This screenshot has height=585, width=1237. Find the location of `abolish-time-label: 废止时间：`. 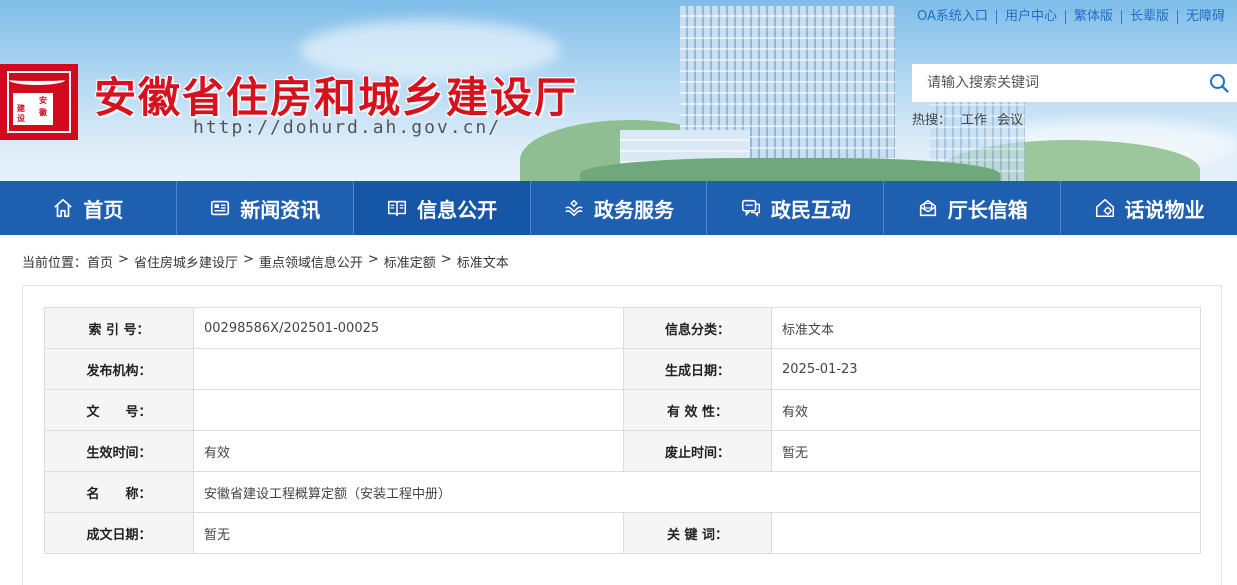

abolish-time-label: 废止时间： is located at coordinates (697, 451).